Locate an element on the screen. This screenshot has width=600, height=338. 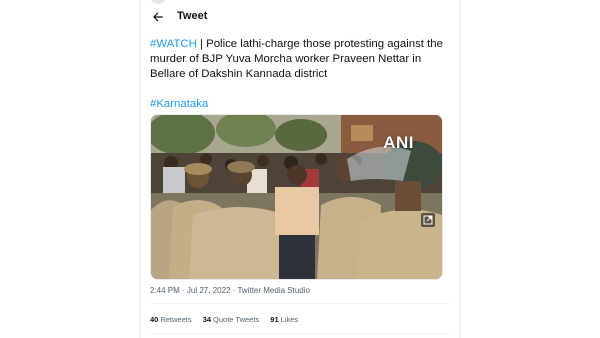
tweet-source: Twitter Media Studio is located at coordinates (273, 290).